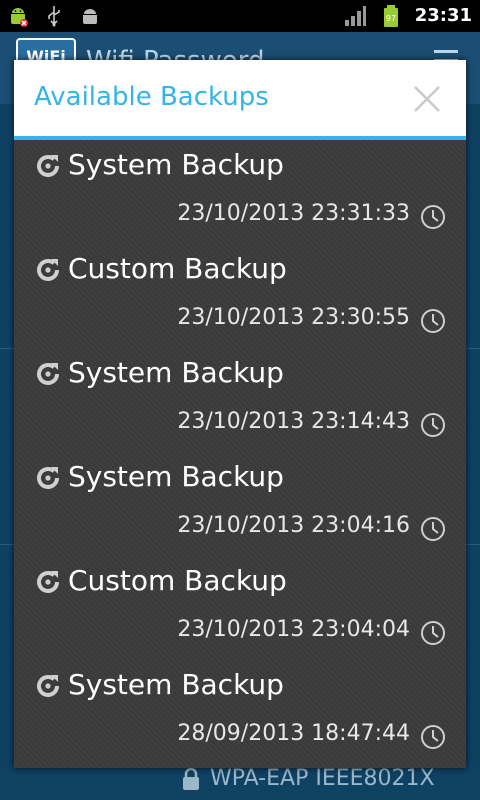  I want to click on security-type-text: WPA-EAP IEEE8021X, so click(322, 778).